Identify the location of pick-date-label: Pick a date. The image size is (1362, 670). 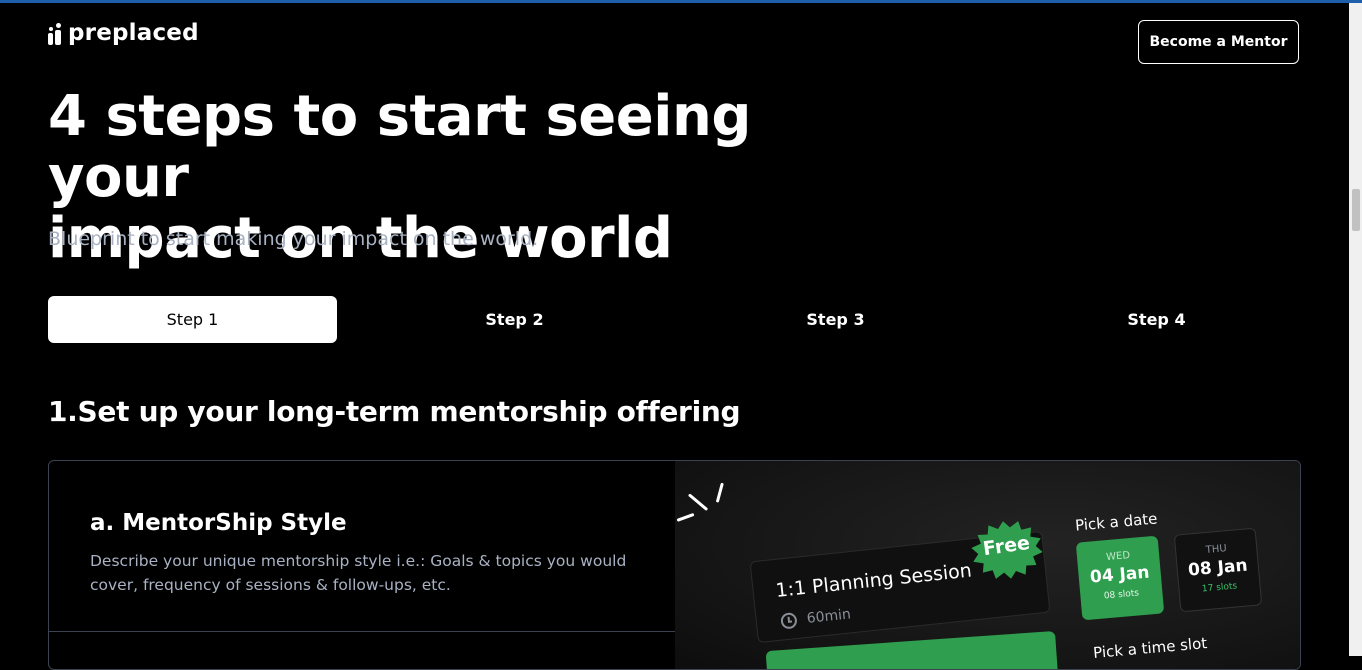
(1116, 522).